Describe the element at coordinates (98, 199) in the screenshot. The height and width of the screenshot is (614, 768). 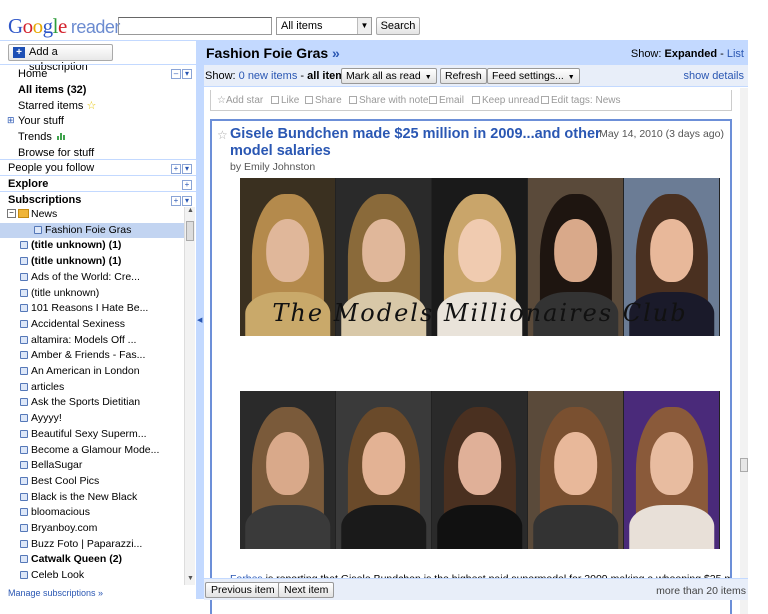
I see `subscriptions-section: Subscriptions + ▾` at that location.